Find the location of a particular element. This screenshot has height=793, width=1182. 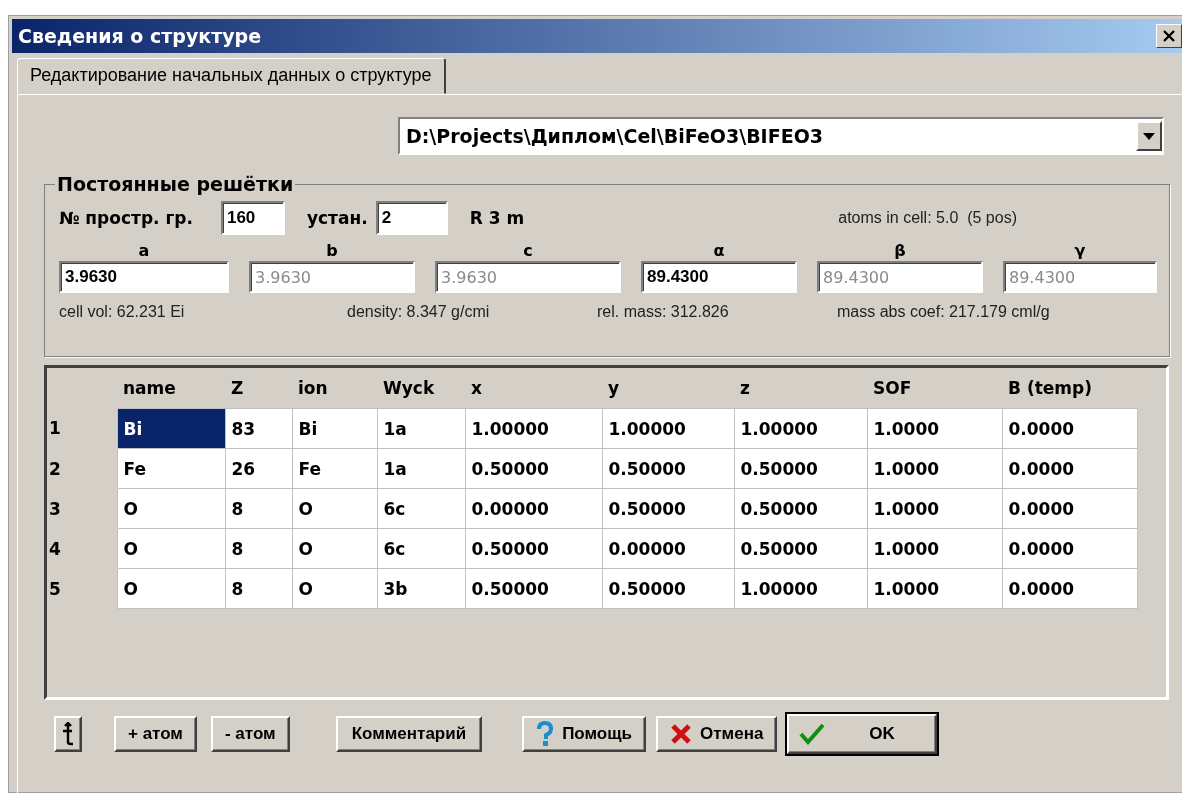

row-number: 2 is located at coordinates (82, 468).